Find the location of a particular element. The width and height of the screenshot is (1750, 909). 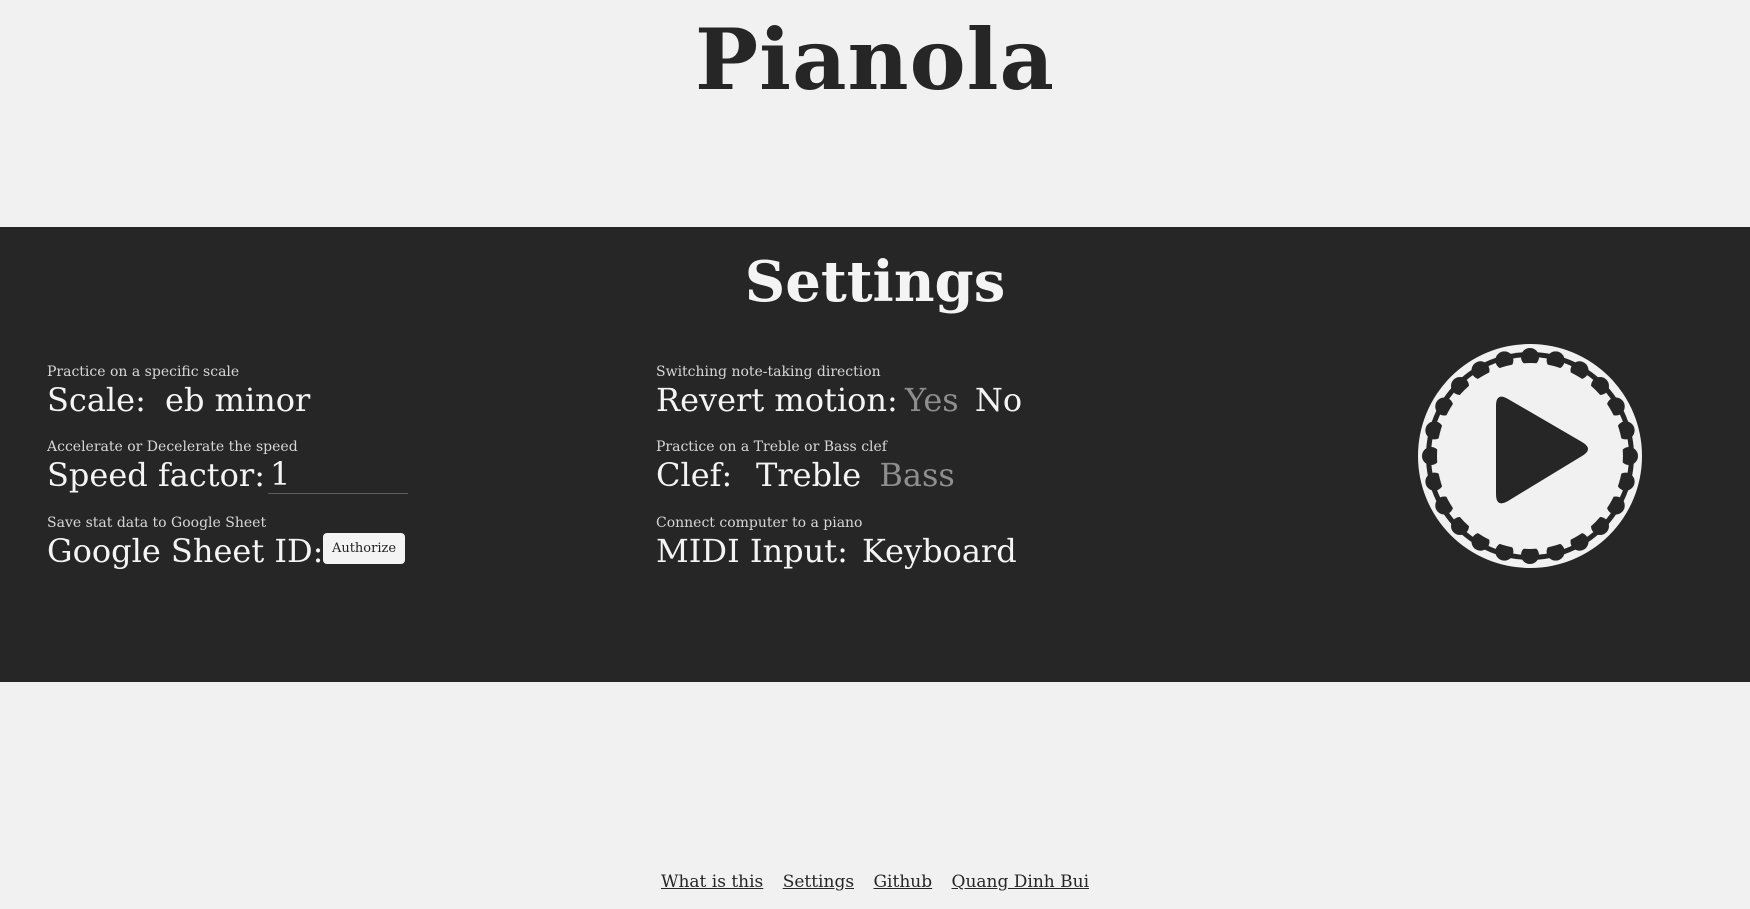

sheet-hint: Save stat data to Google Sheet is located at coordinates (157, 523).